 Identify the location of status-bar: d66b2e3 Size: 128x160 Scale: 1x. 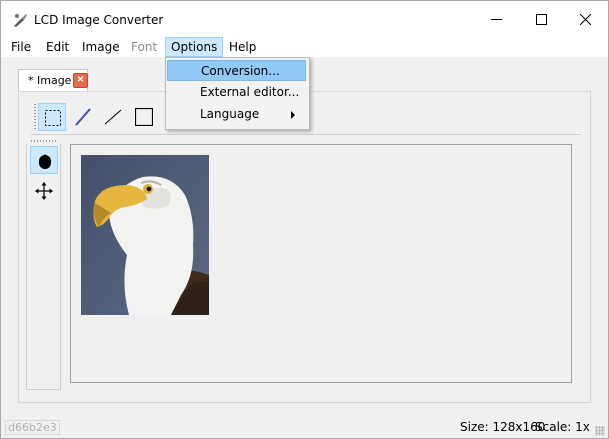
(304, 427).